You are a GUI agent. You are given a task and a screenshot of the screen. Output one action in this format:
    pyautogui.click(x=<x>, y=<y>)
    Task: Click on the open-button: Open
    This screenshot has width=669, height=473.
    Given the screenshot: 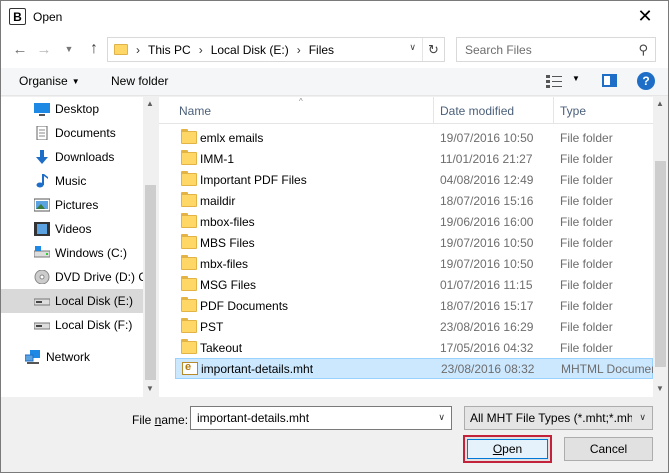 What is the action you would take?
    pyautogui.click(x=507, y=449)
    